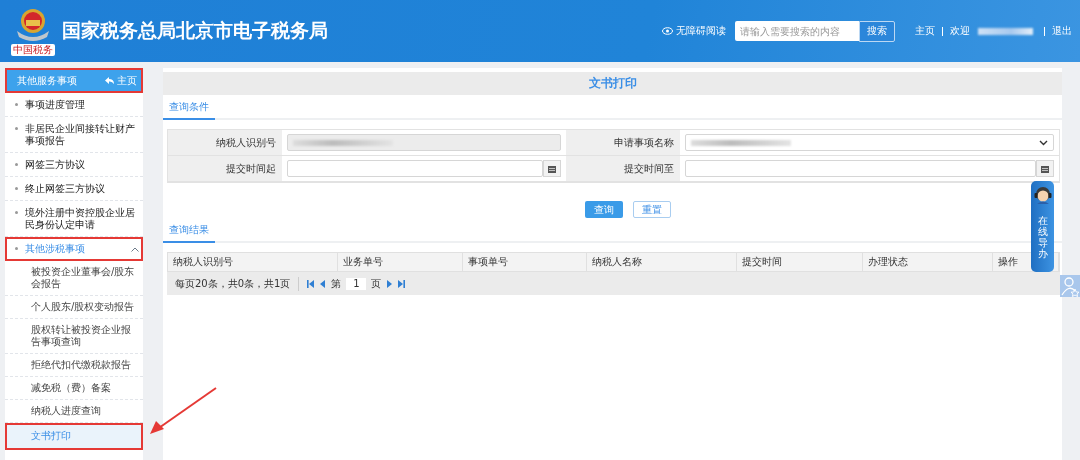 The height and width of the screenshot is (460, 1080). I want to click on field-label: 申请事项名称, so click(623, 143).